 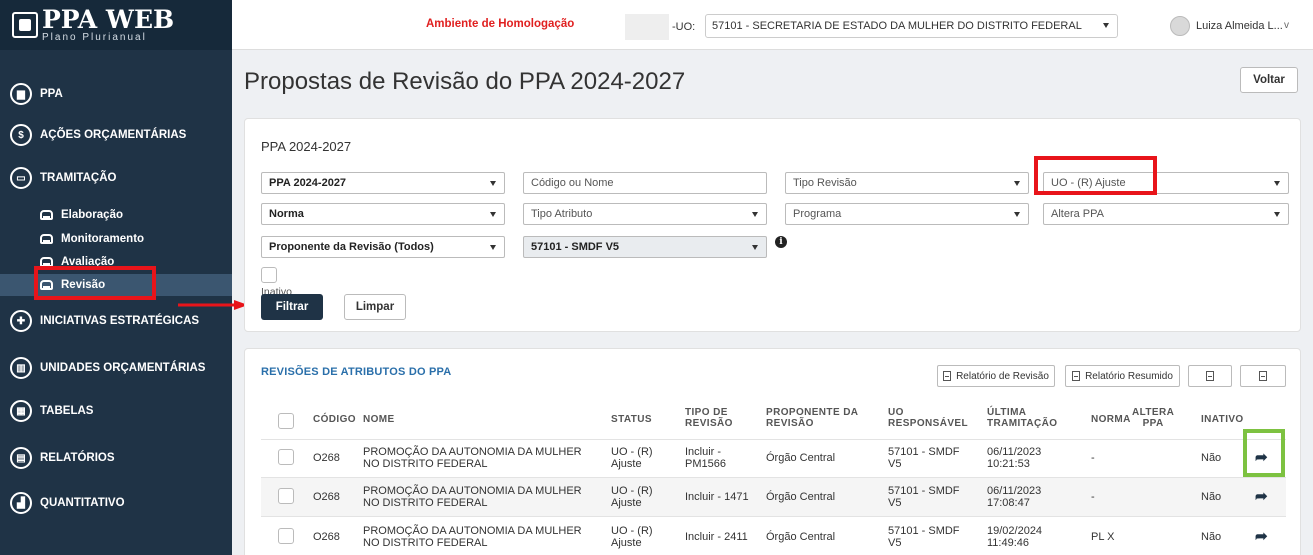 I want to click on programa-select: Programa, so click(x=907, y=214).